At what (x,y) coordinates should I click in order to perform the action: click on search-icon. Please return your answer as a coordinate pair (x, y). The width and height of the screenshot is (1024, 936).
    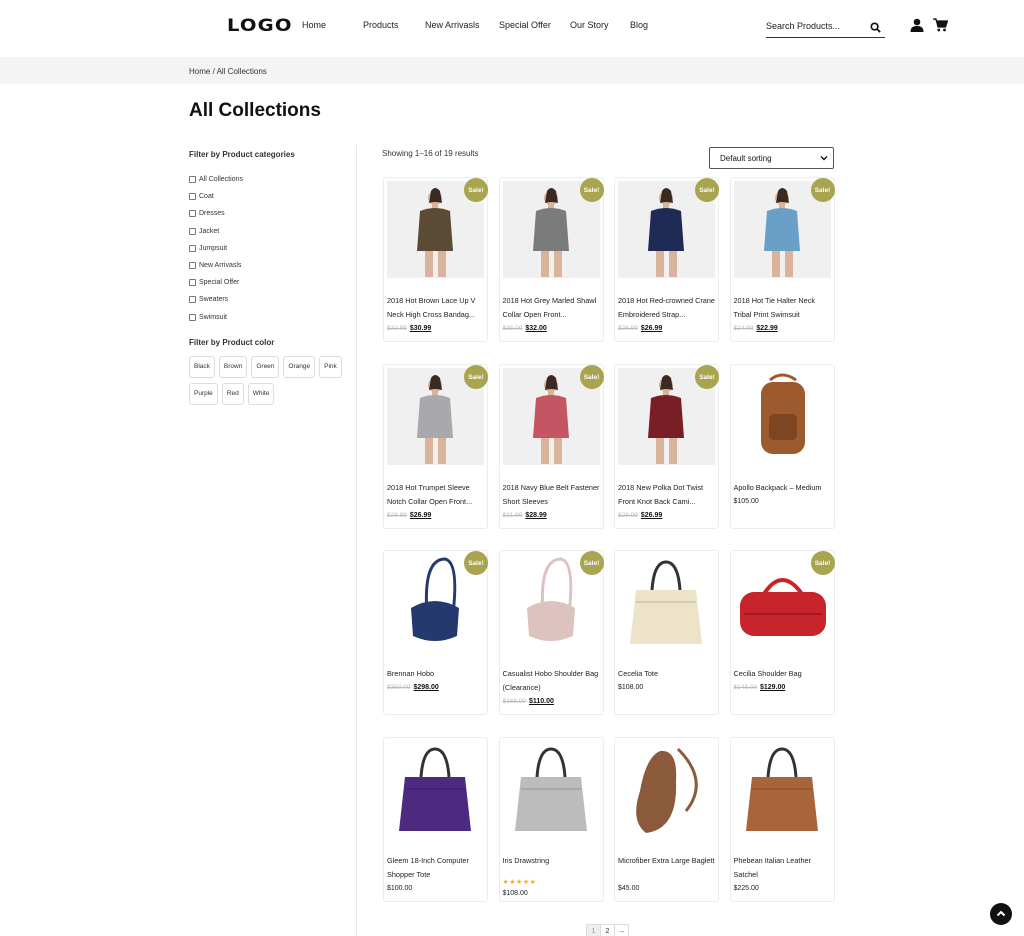
    Looking at the image, I should click on (875, 29).